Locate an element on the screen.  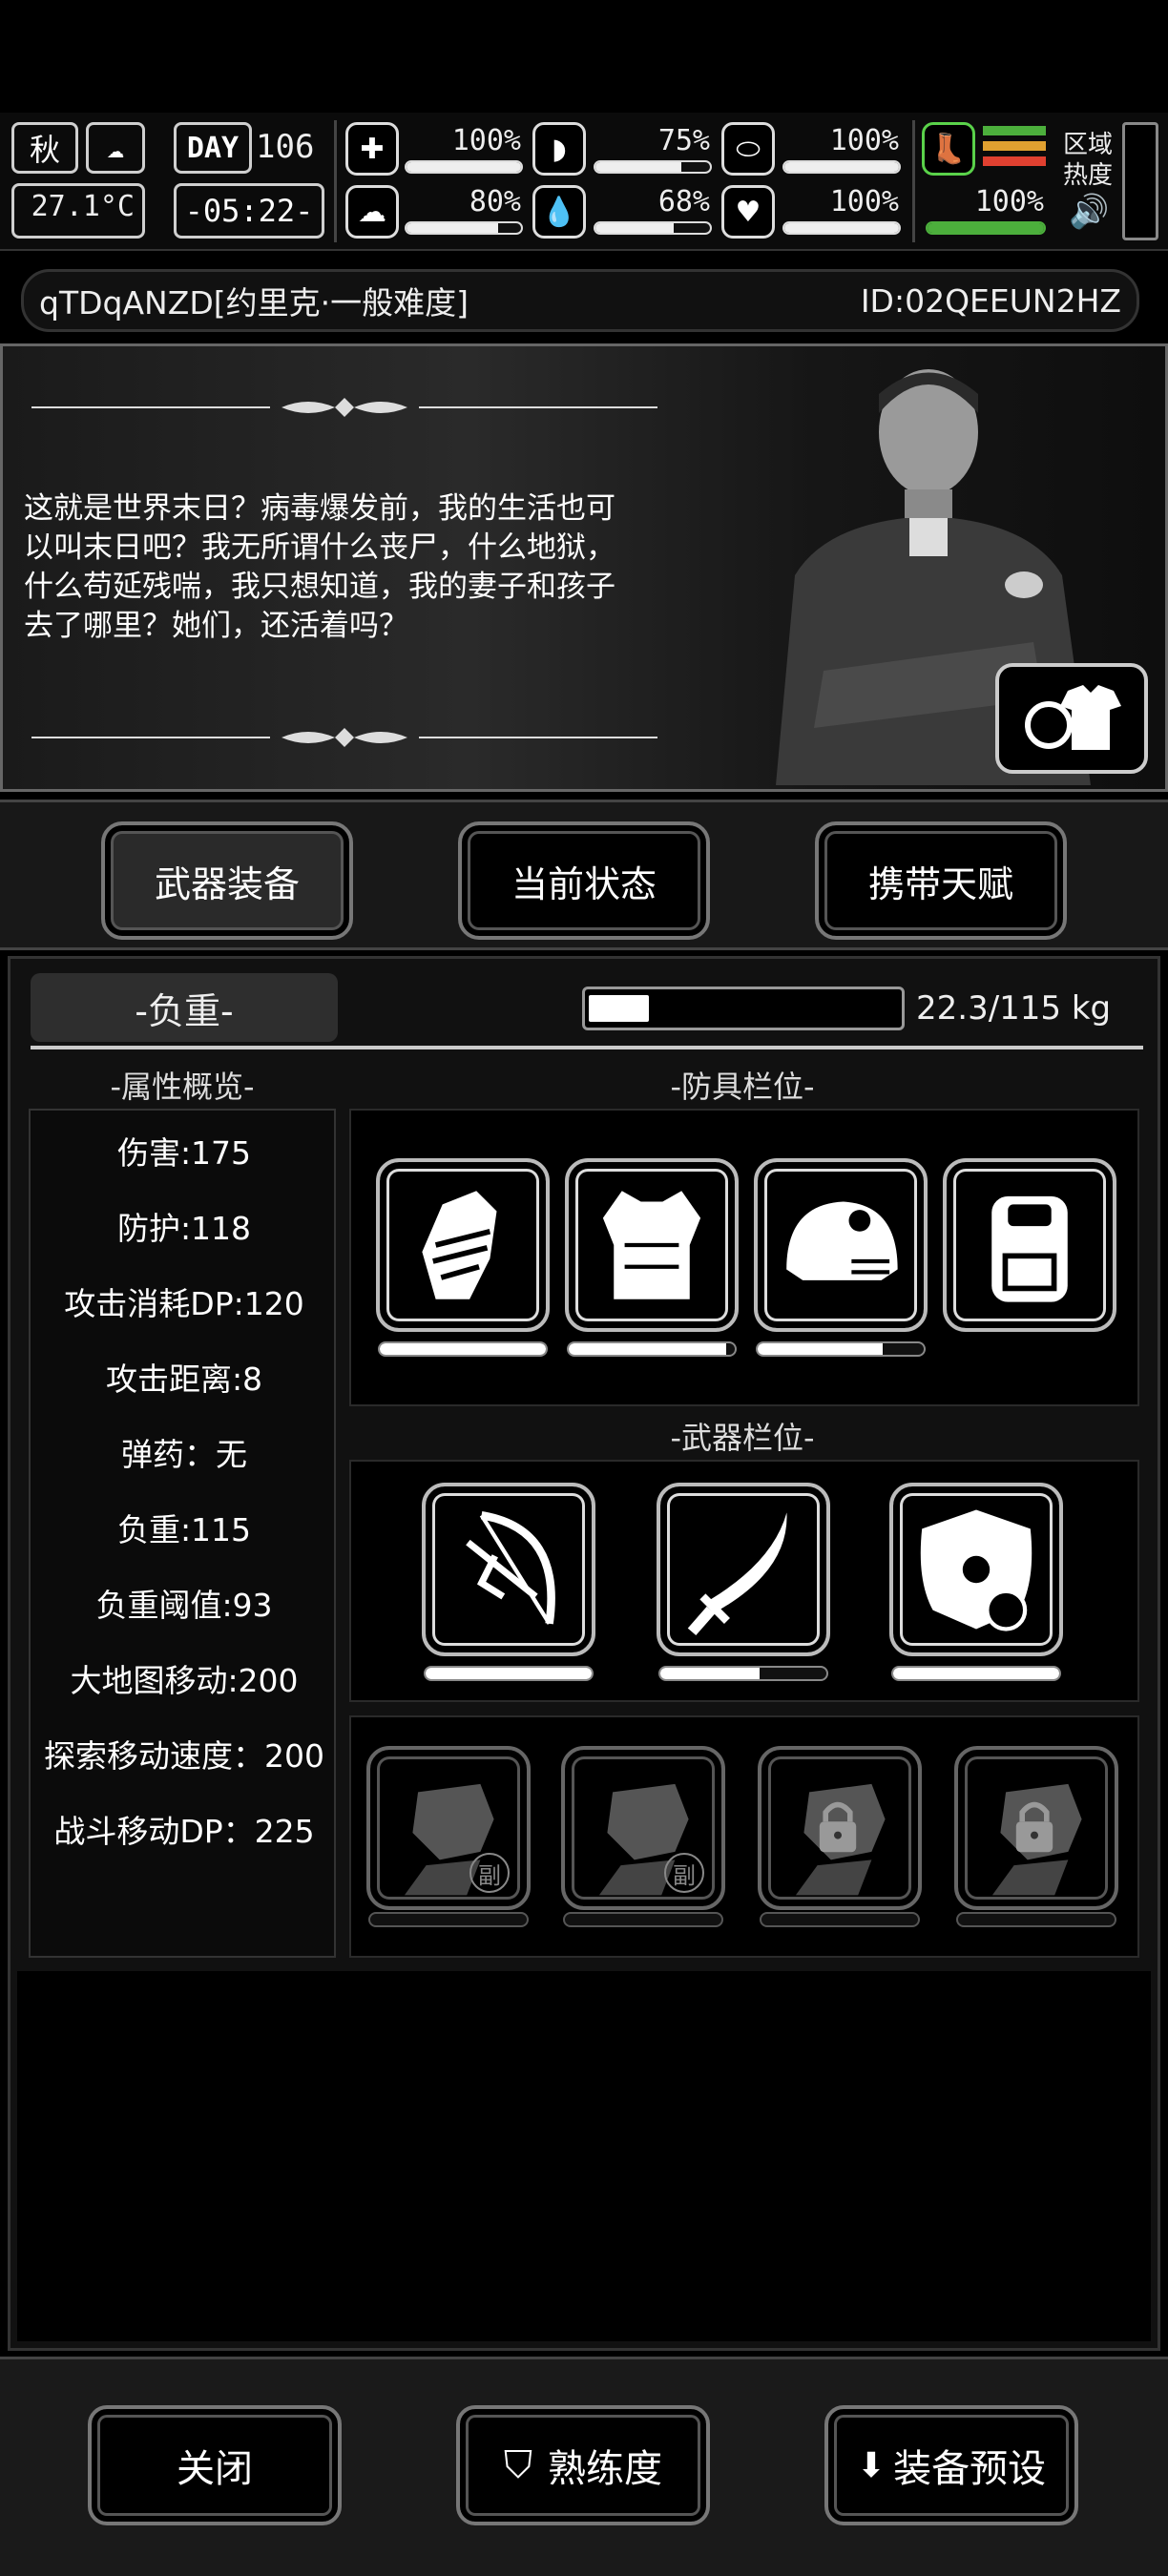
helmet-icon is located at coordinates (842, 1240).